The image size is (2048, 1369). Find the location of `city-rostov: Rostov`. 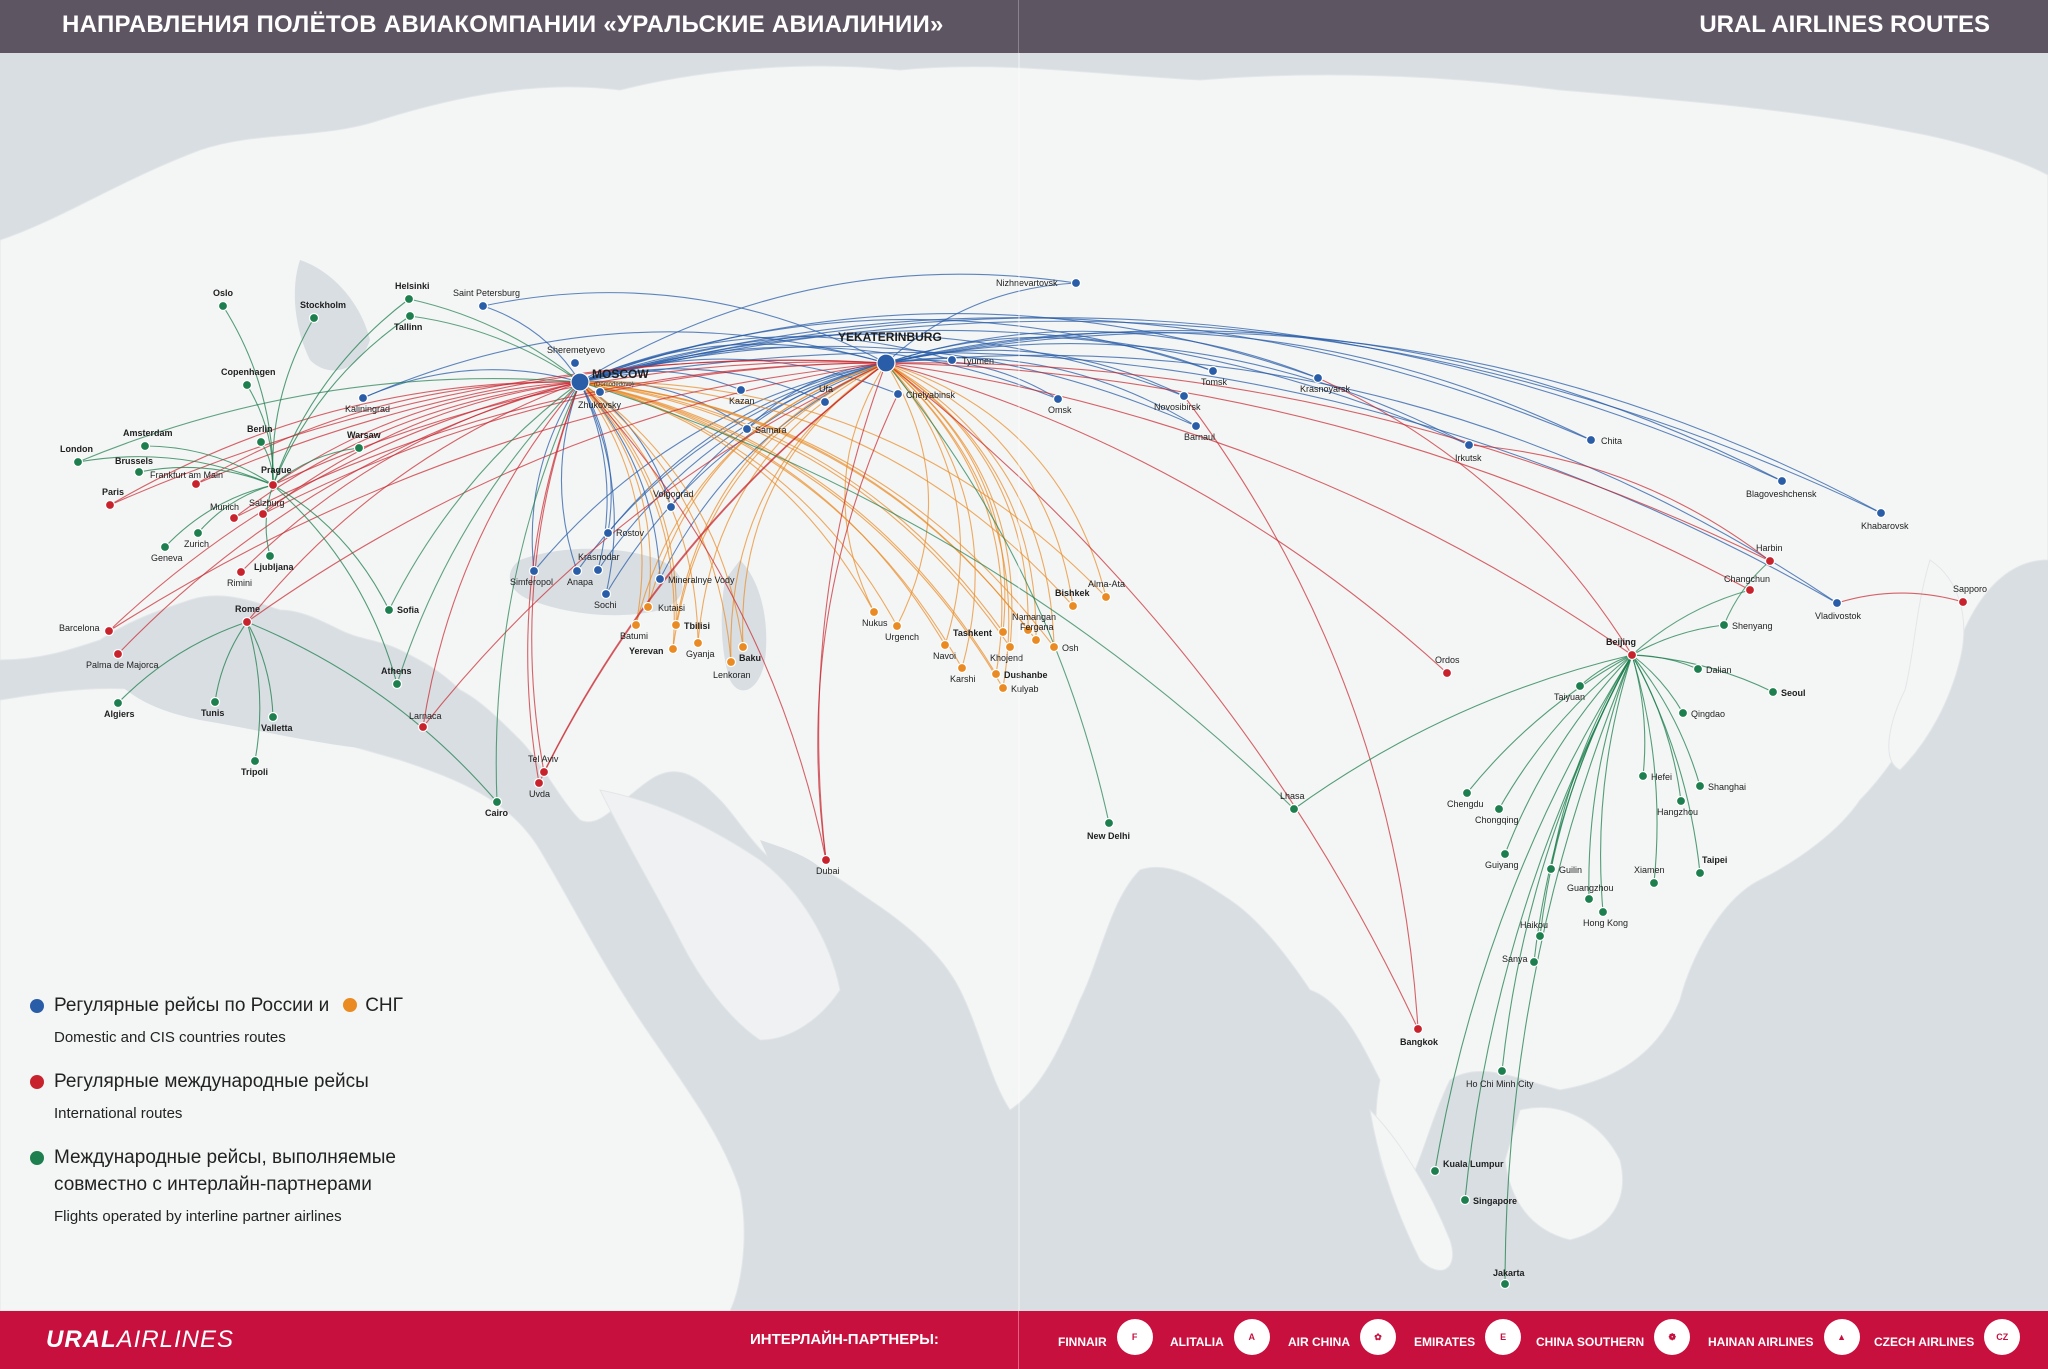

city-rostov: Rostov is located at coordinates (623, 533).